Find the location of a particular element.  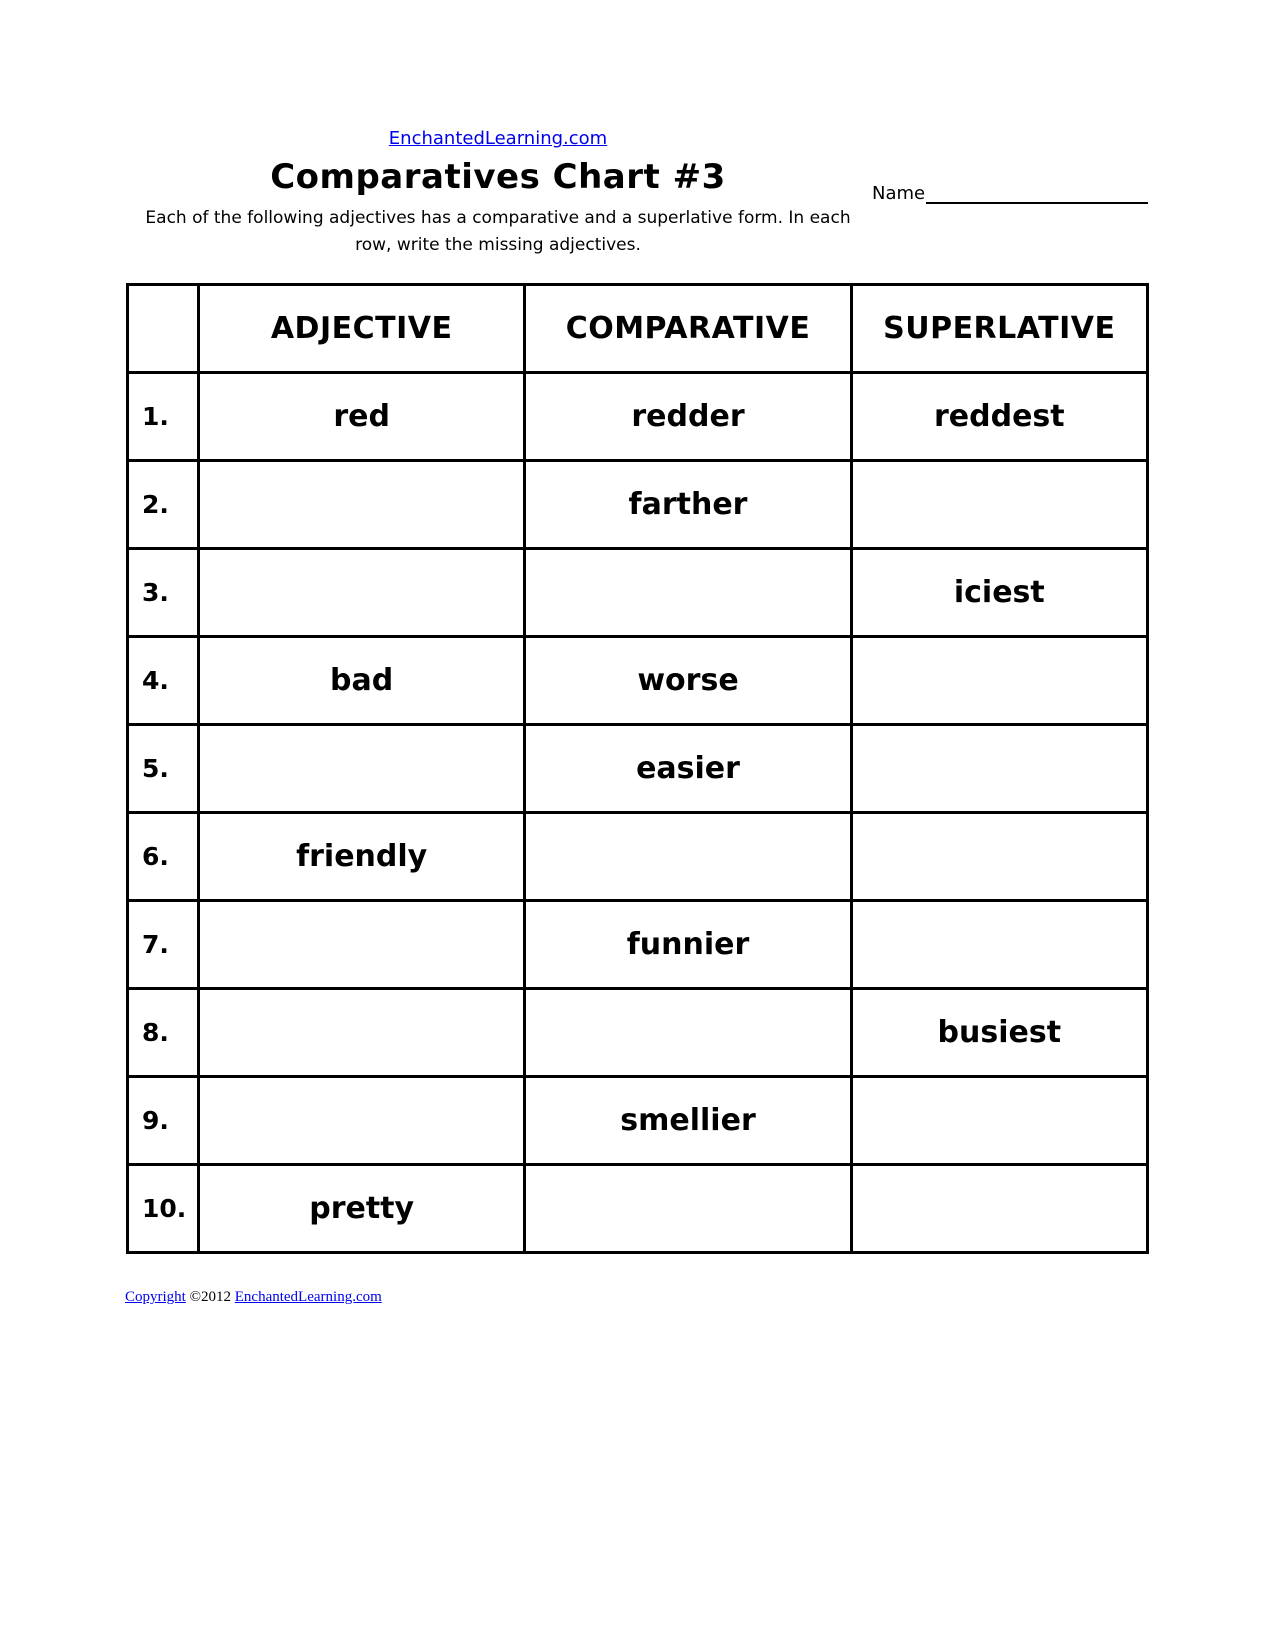

table-row: 5. easier is located at coordinates (638, 768).